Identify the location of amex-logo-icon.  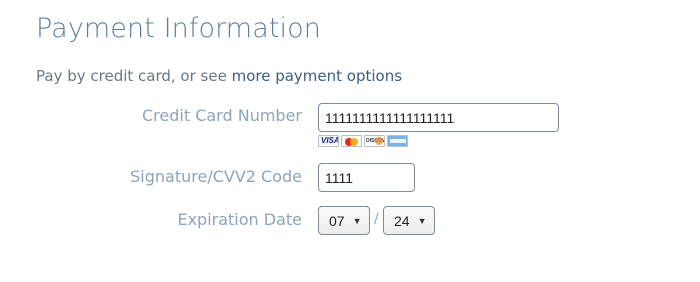
(397, 141).